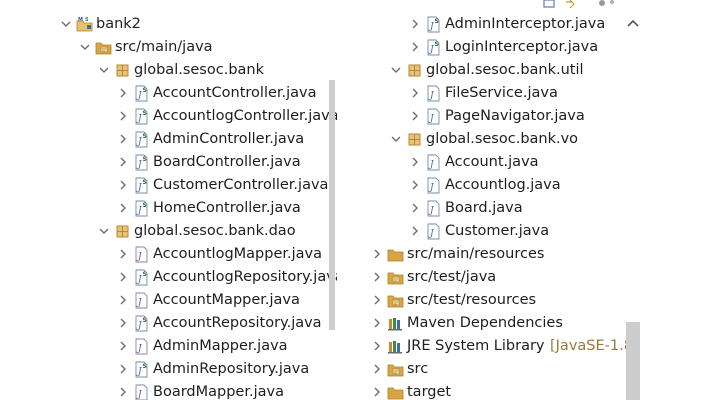 This screenshot has width=715, height=400. Describe the element at coordinates (503, 390) in the screenshot. I see `tree-item: target` at that location.